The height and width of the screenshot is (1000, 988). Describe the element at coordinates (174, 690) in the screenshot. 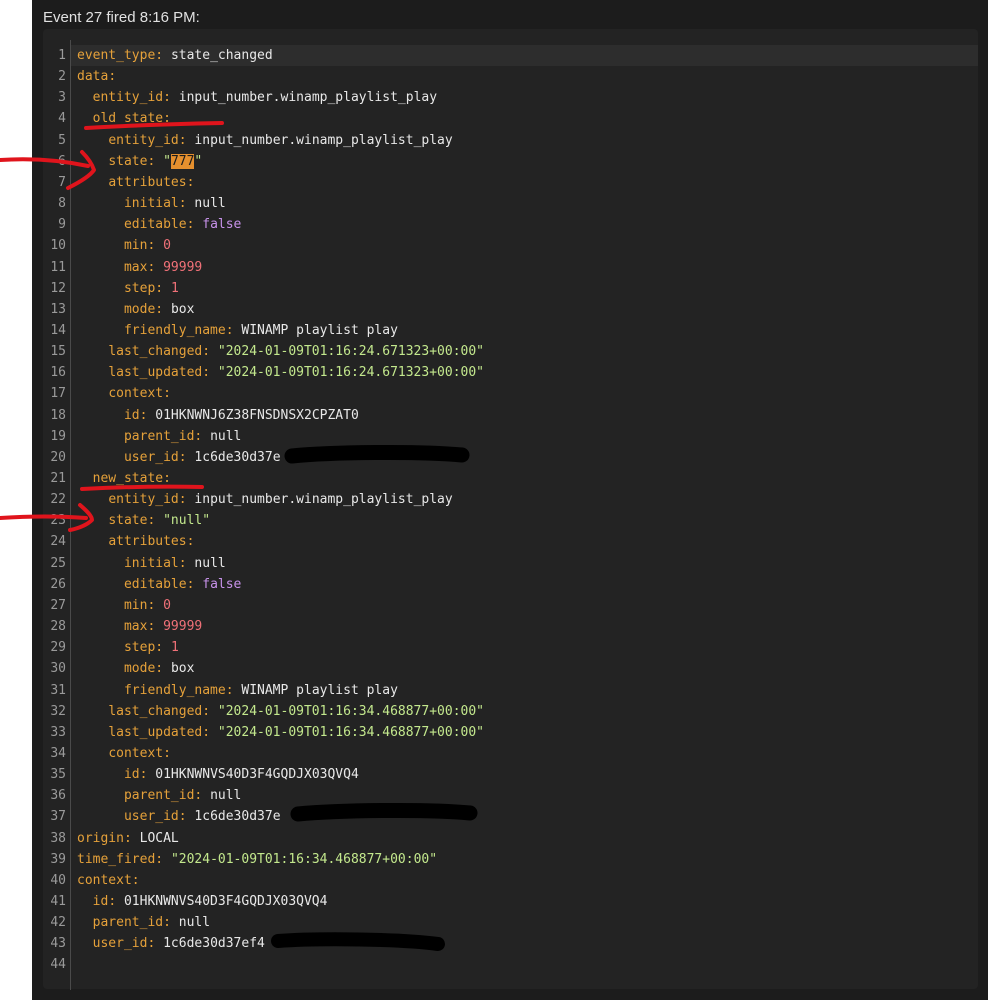

I see `yaml-key: friendly_name` at that location.